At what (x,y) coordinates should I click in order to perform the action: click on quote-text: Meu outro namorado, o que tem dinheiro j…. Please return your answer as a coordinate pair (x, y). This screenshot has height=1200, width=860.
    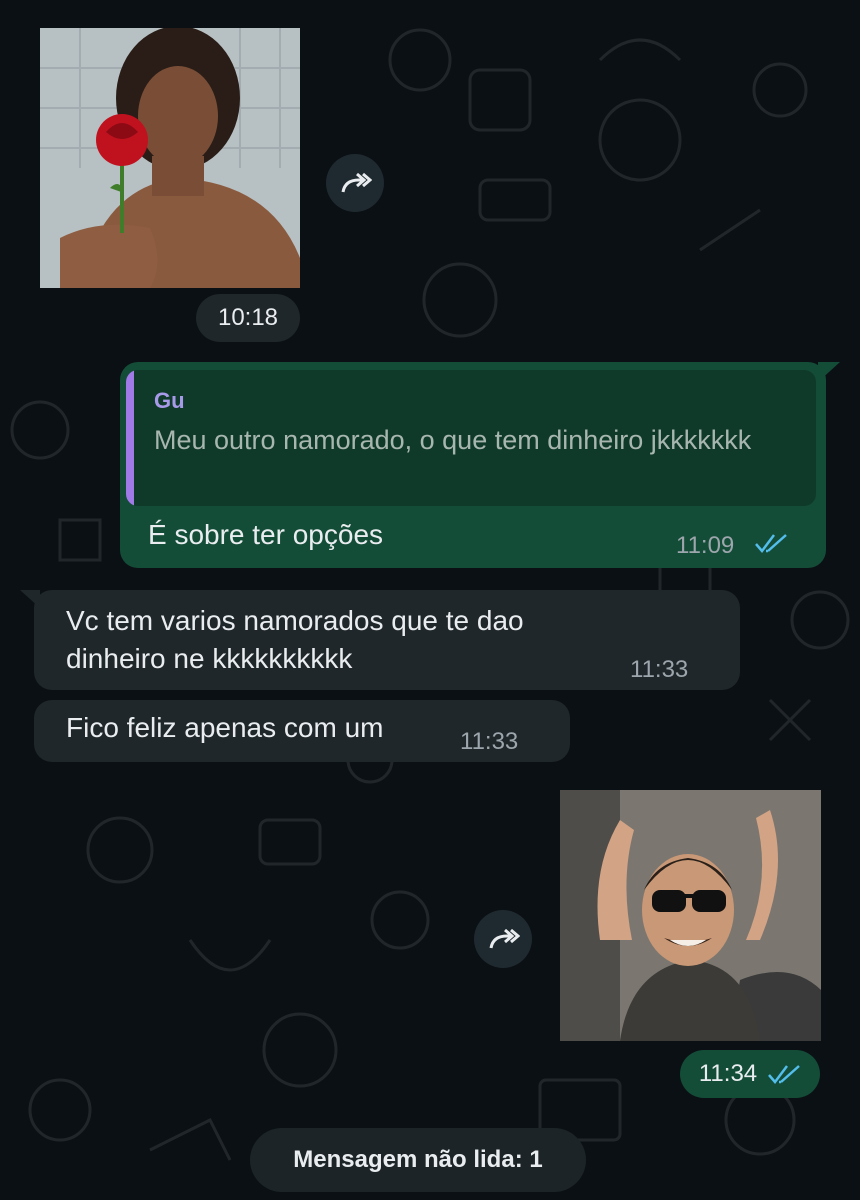
    Looking at the image, I should click on (453, 440).